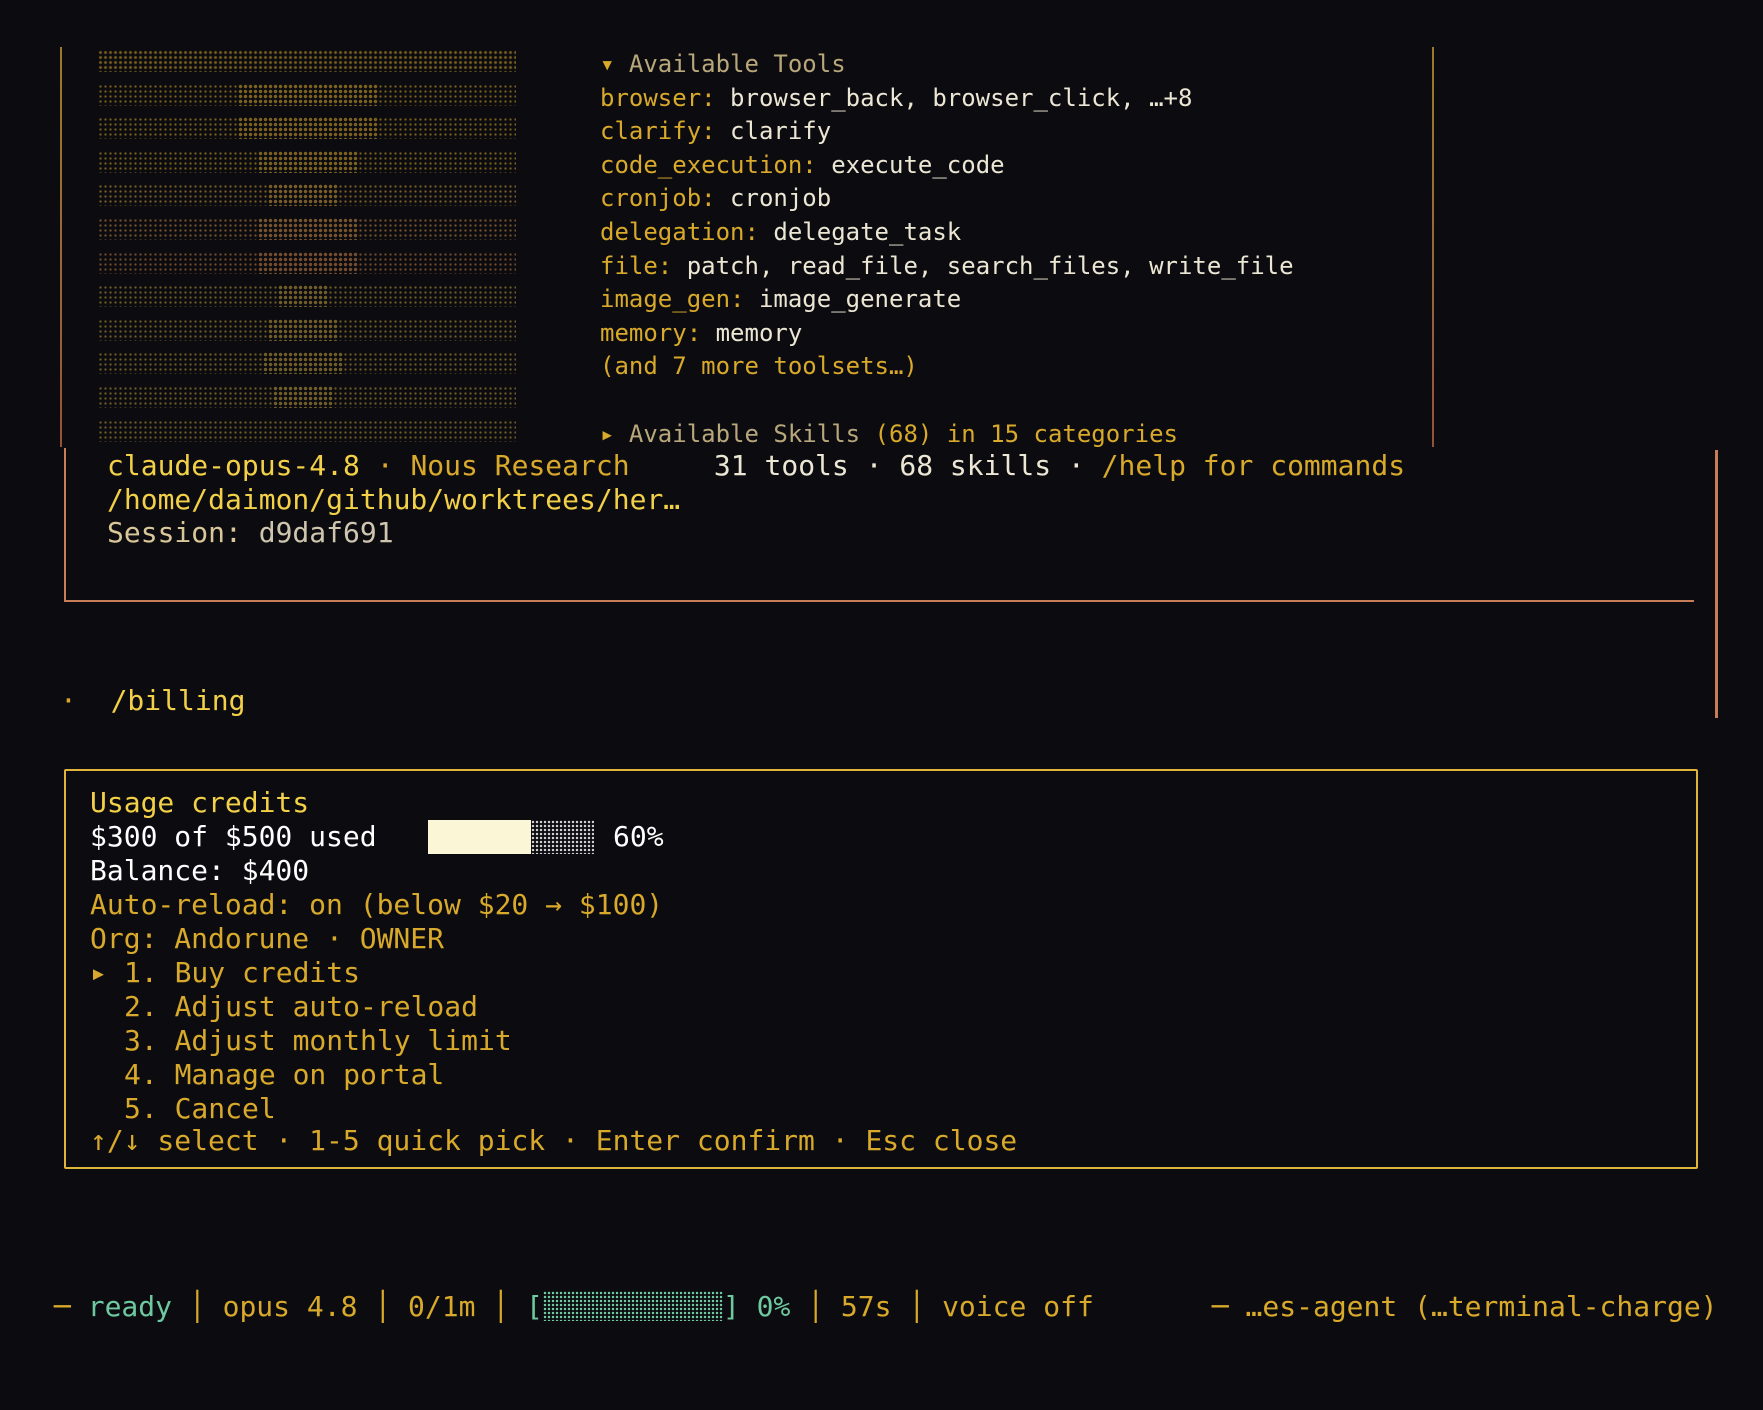 The image size is (1763, 1410). Describe the element at coordinates (267, 938) in the screenshot. I see `org-info: Org: Andorune · OWNER` at that location.